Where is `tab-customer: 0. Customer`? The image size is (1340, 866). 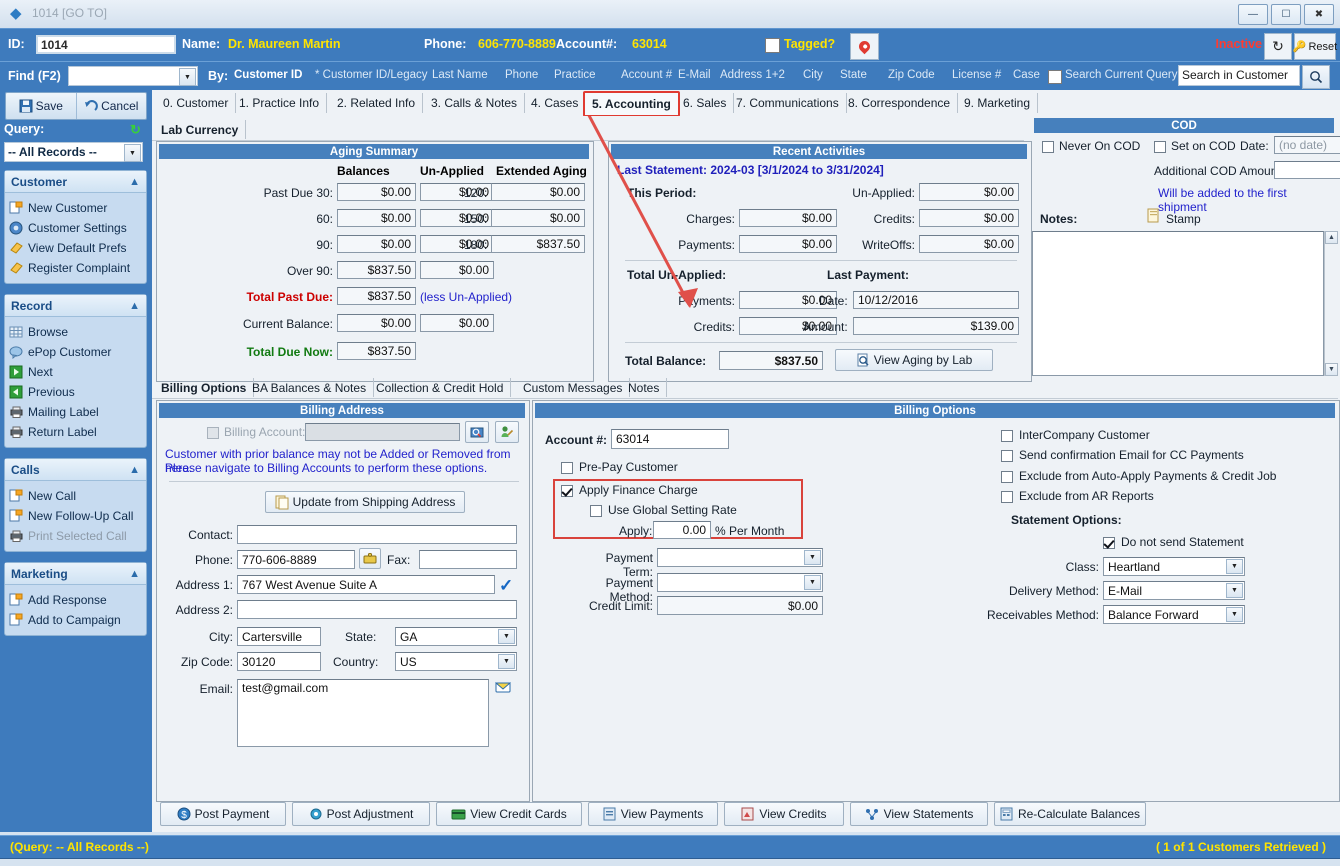
tab-customer: 0. Customer is located at coordinates (196, 103).